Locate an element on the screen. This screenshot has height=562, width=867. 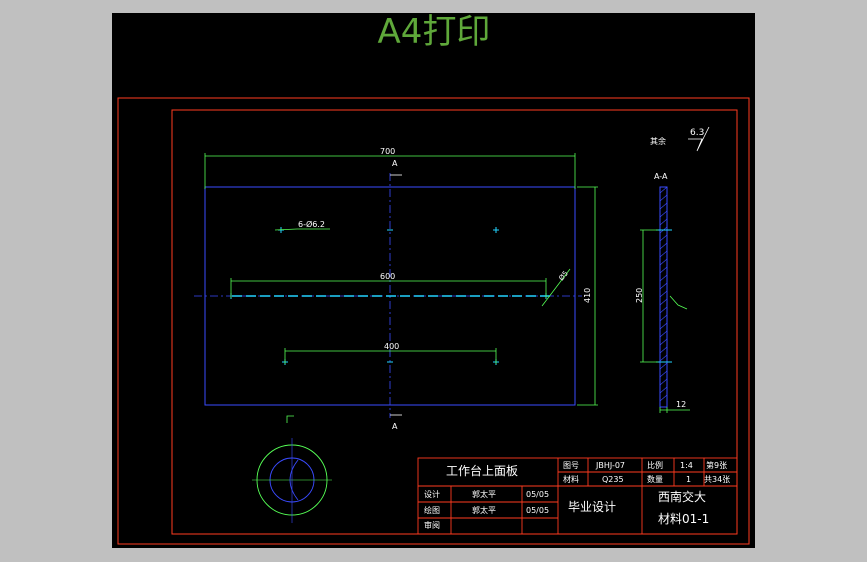
qty-label: 数量 is located at coordinates (655, 479).